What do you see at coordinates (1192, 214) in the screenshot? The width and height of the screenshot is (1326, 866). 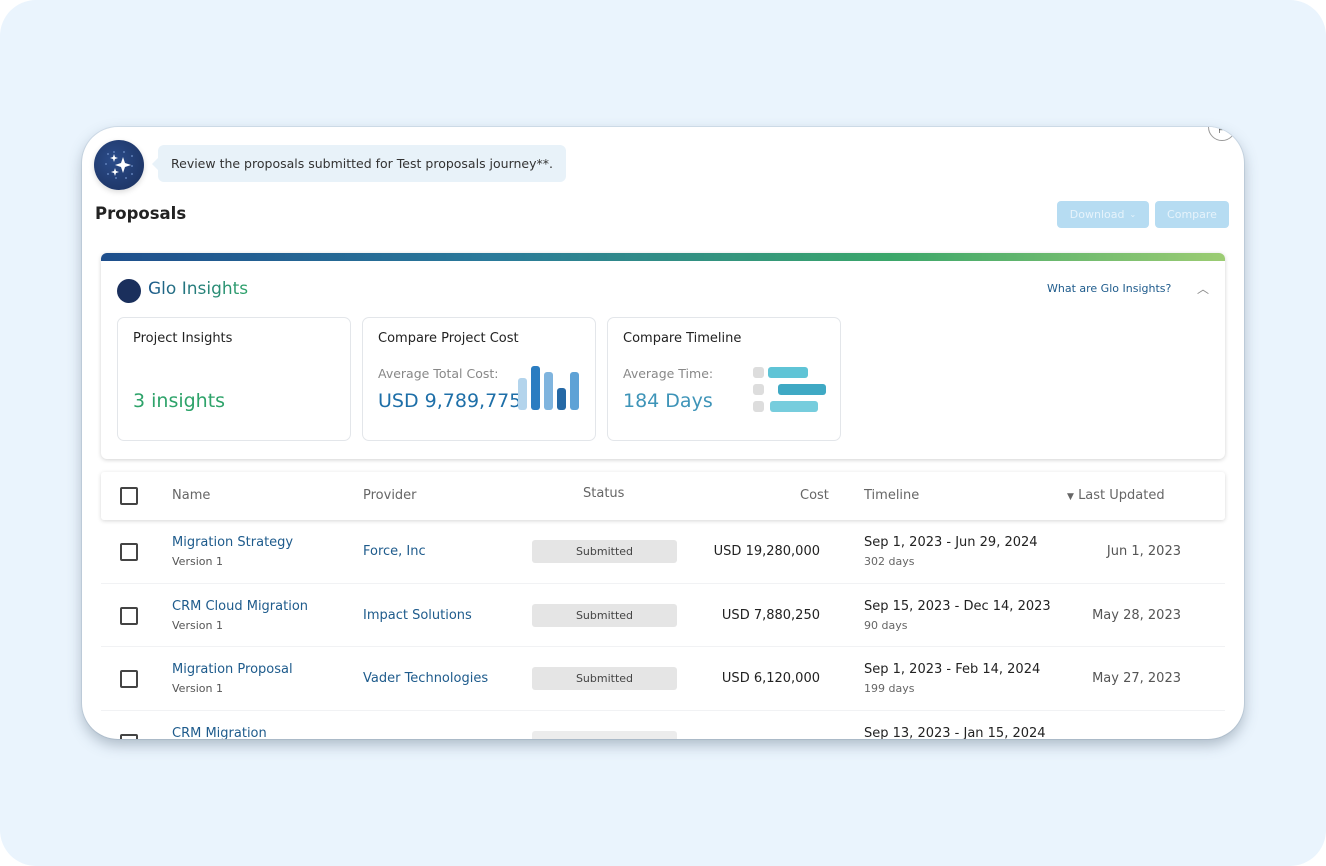 I see `compare-button: Compare` at bounding box center [1192, 214].